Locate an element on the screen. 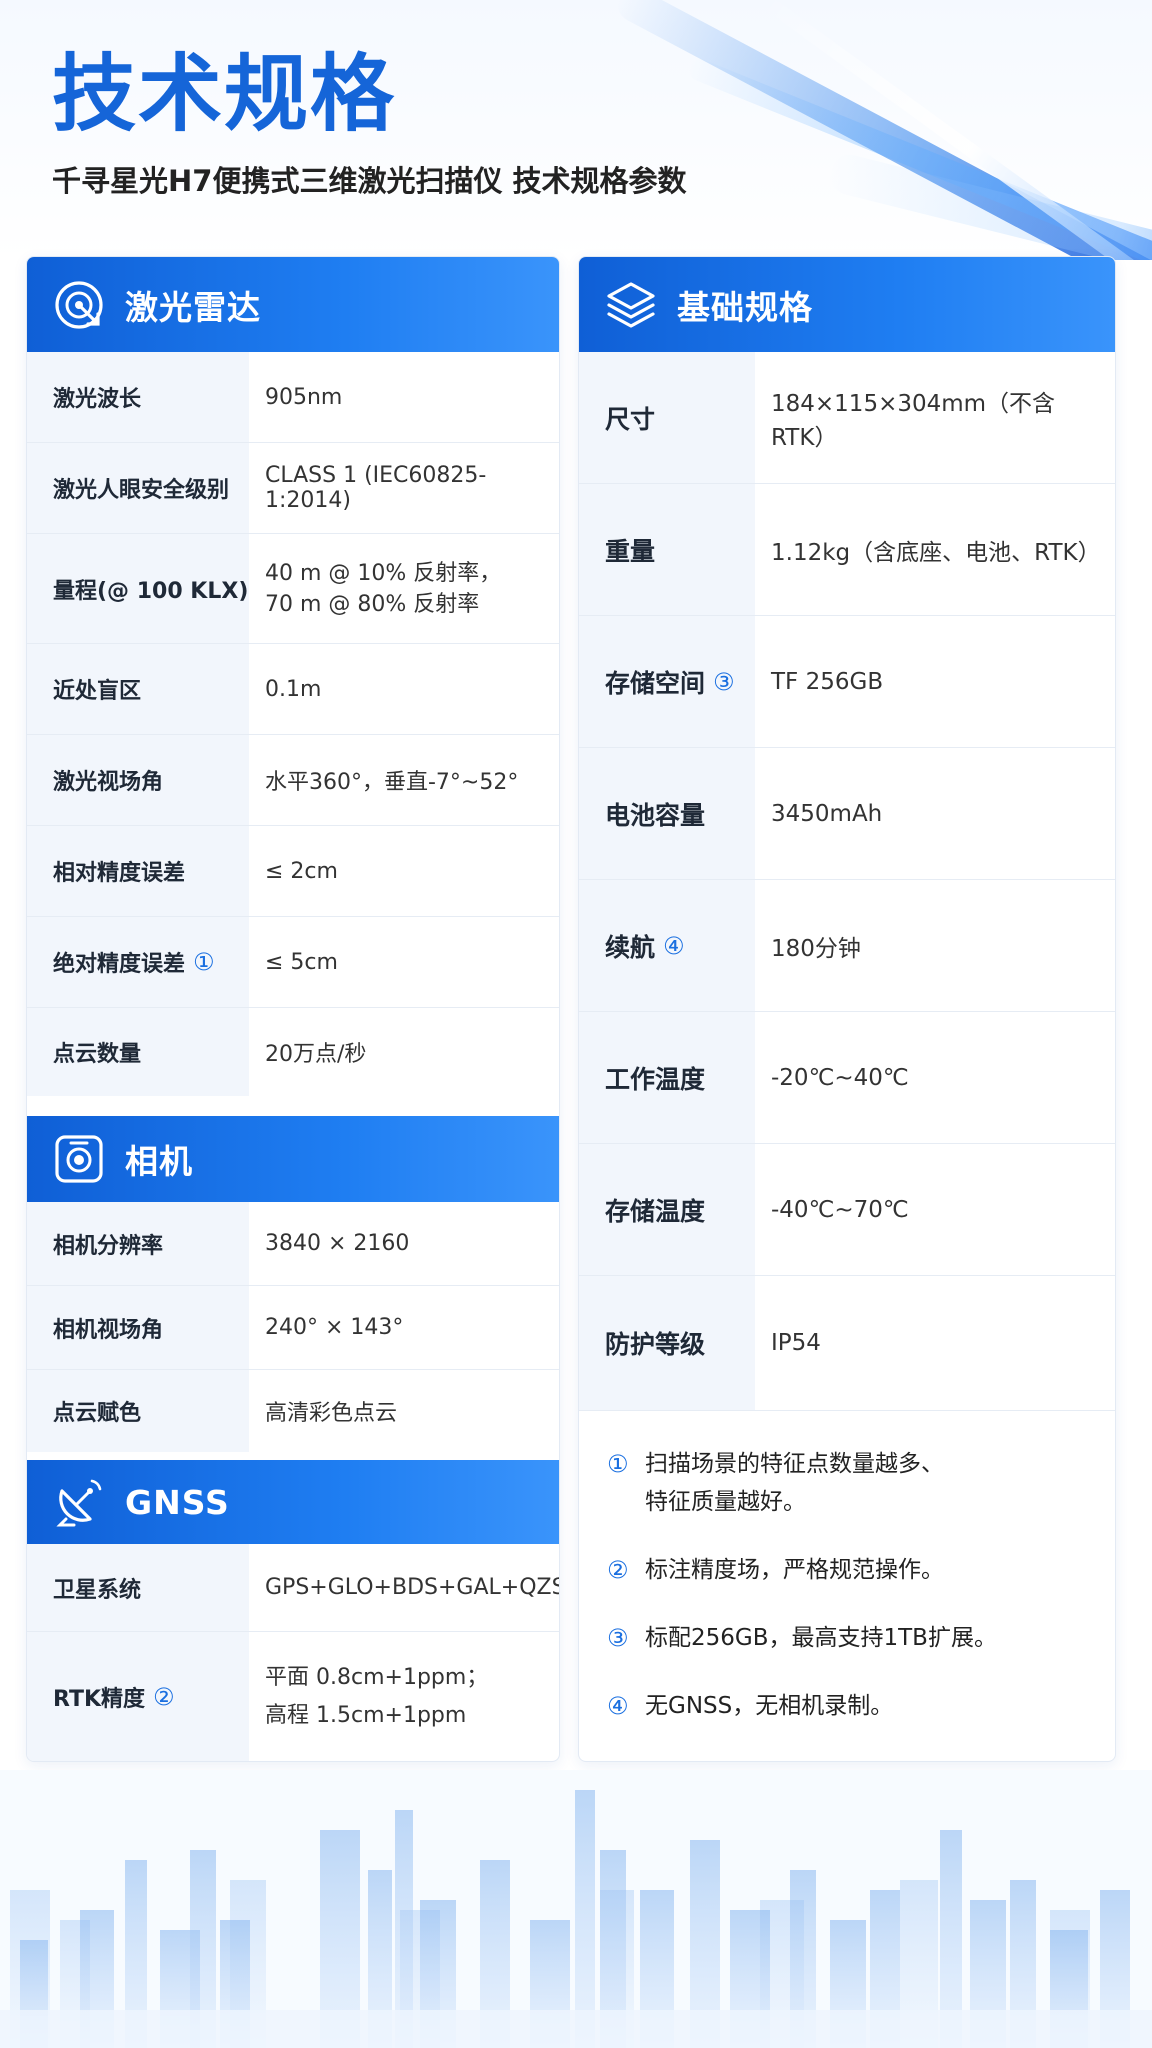 The image size is (1152, 2048). section-header-camera: 相机 is located at coordinates (293, 1159).